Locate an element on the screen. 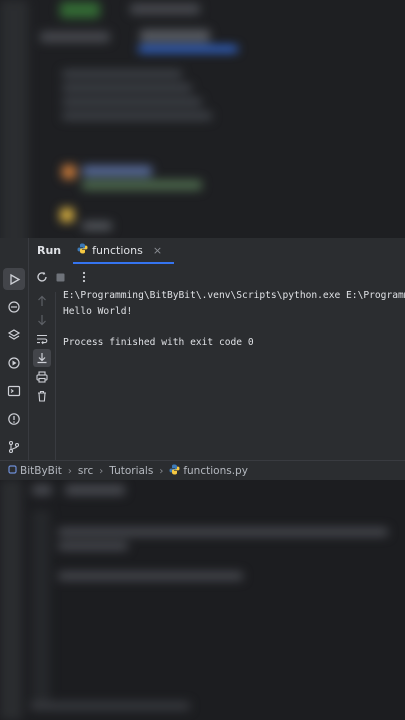 The width and height of the screenshot is (405, 720). scroll-down-icon is located at coordinates (42, 320).